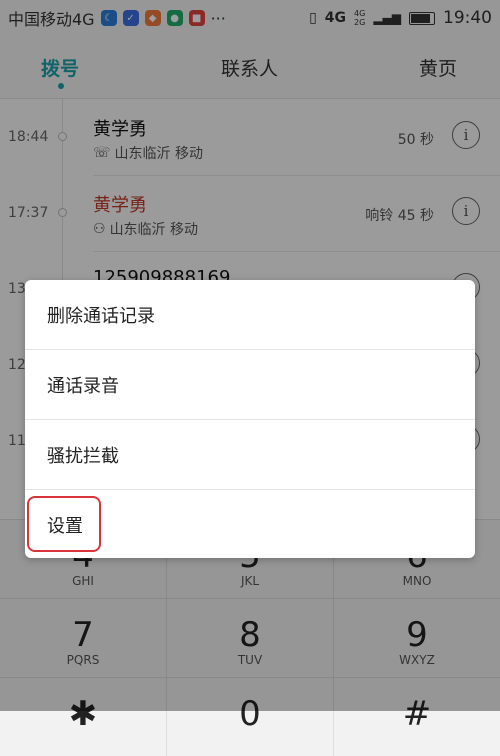 The width and height of the screenshot is (500, 756). I want to click on menu-item-label: 设置, so click(65, 526).